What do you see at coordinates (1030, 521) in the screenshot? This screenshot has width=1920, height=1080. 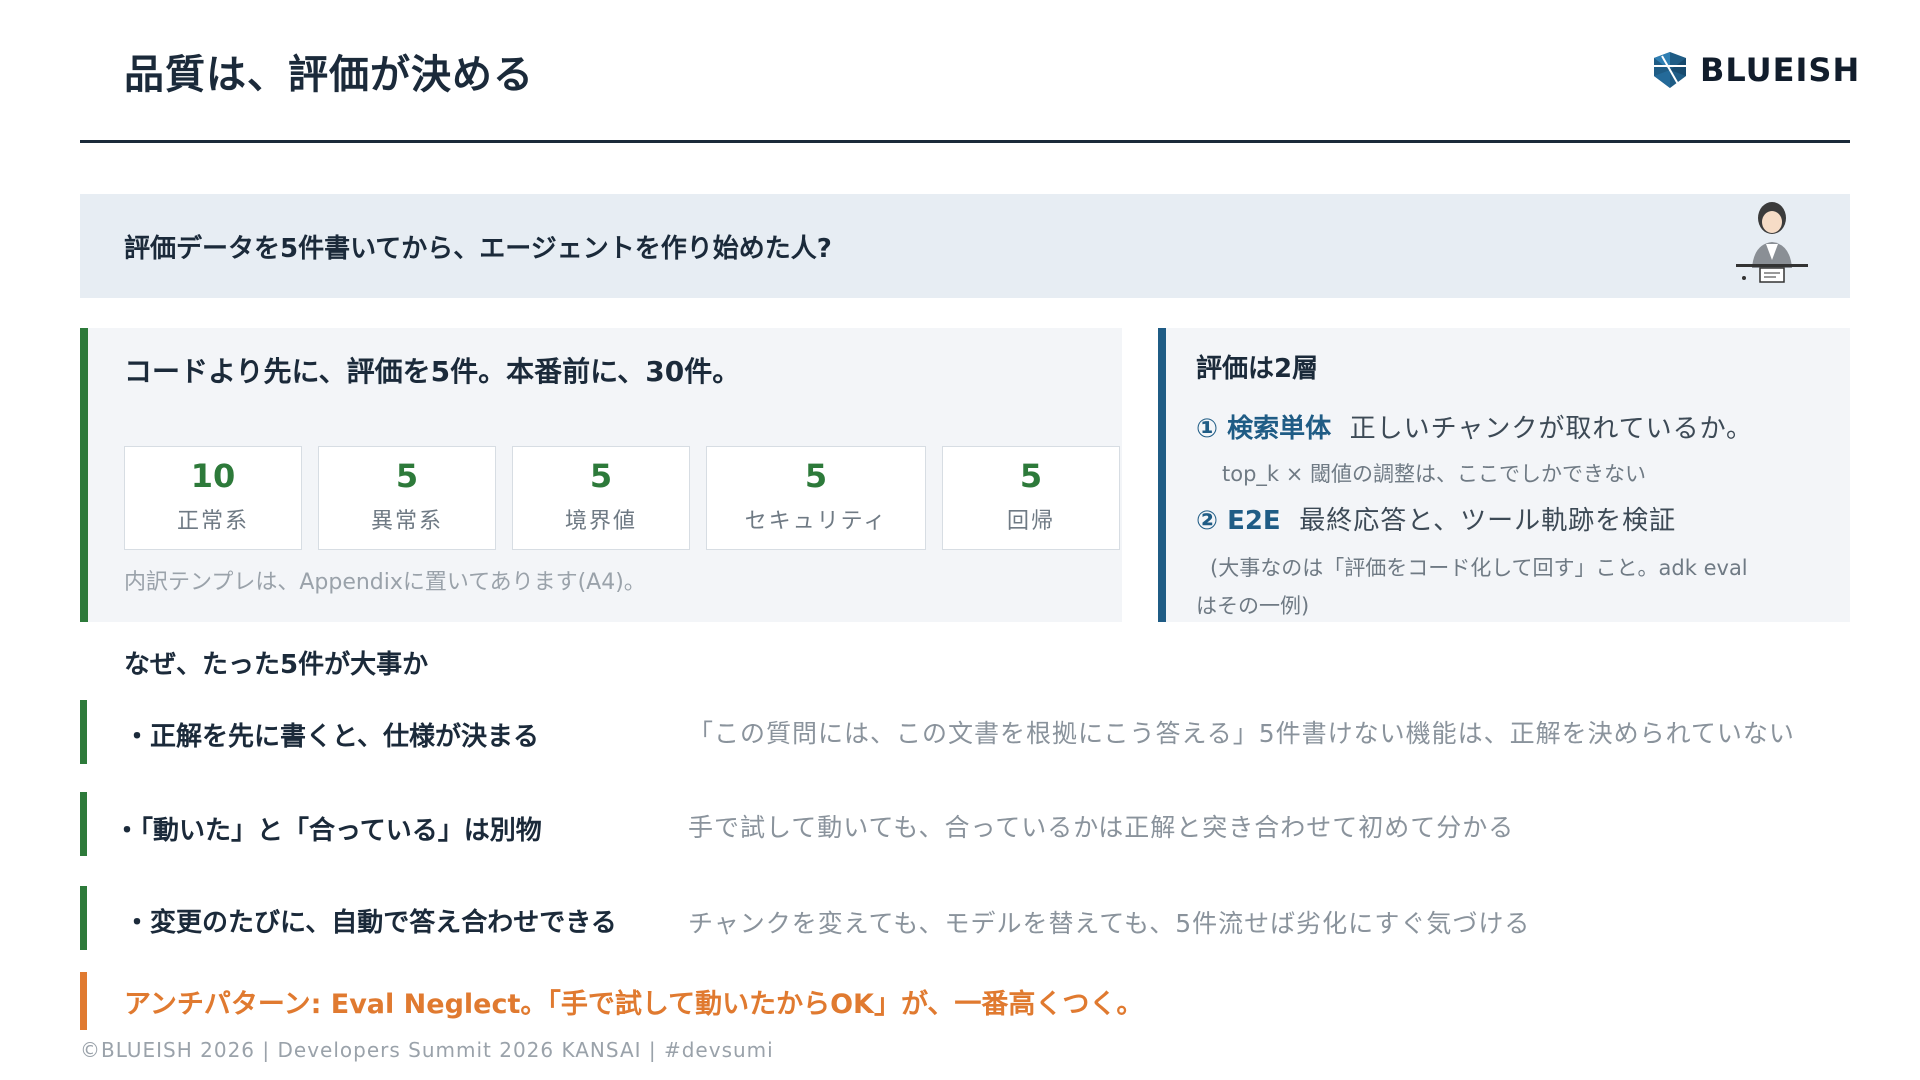 I see `case-label: 回帰` at bounding box center [1030, 521].